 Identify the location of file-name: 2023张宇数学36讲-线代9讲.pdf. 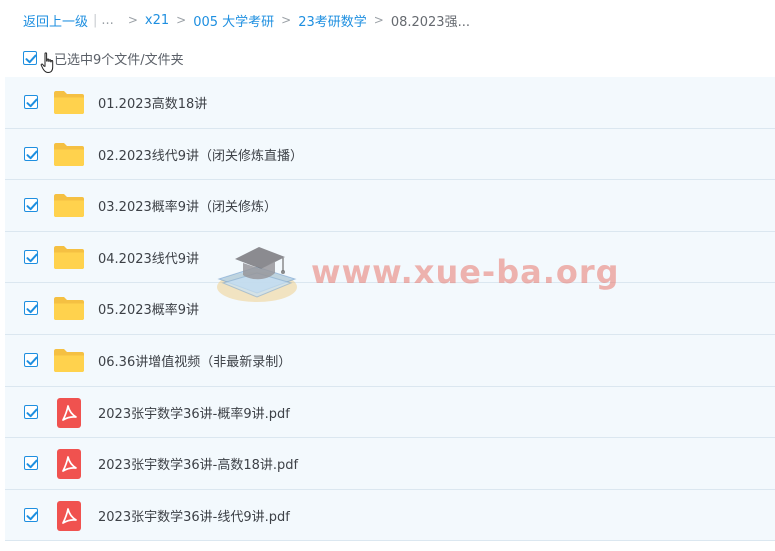
(194, 515).